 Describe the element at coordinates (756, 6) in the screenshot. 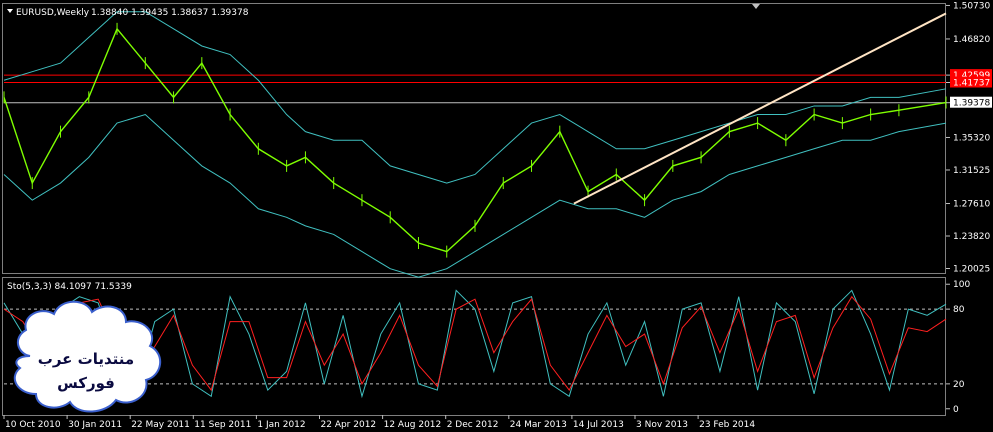

I see `chart-shift-marker-icon` at that location.